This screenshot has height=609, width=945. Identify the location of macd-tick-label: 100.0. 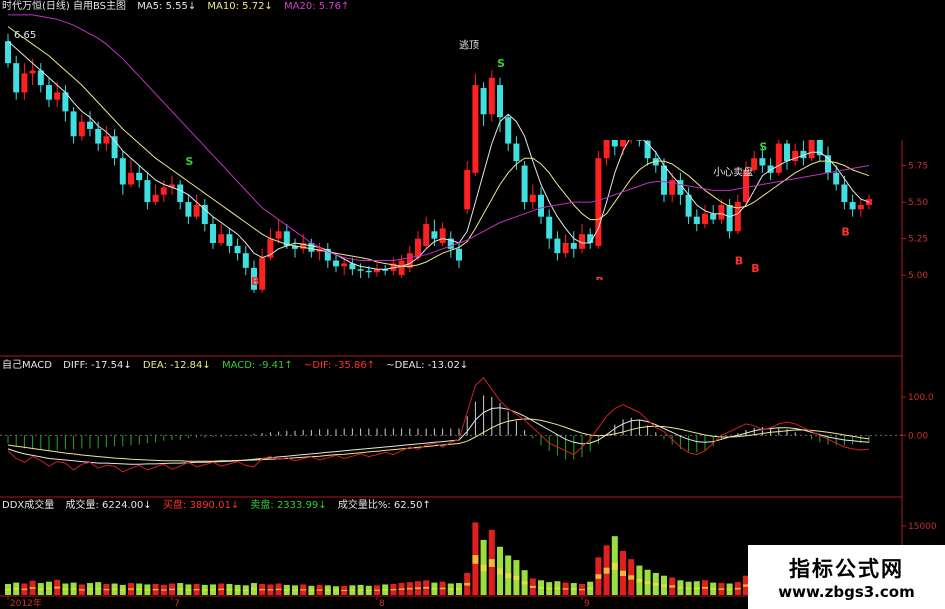
(921, 398).